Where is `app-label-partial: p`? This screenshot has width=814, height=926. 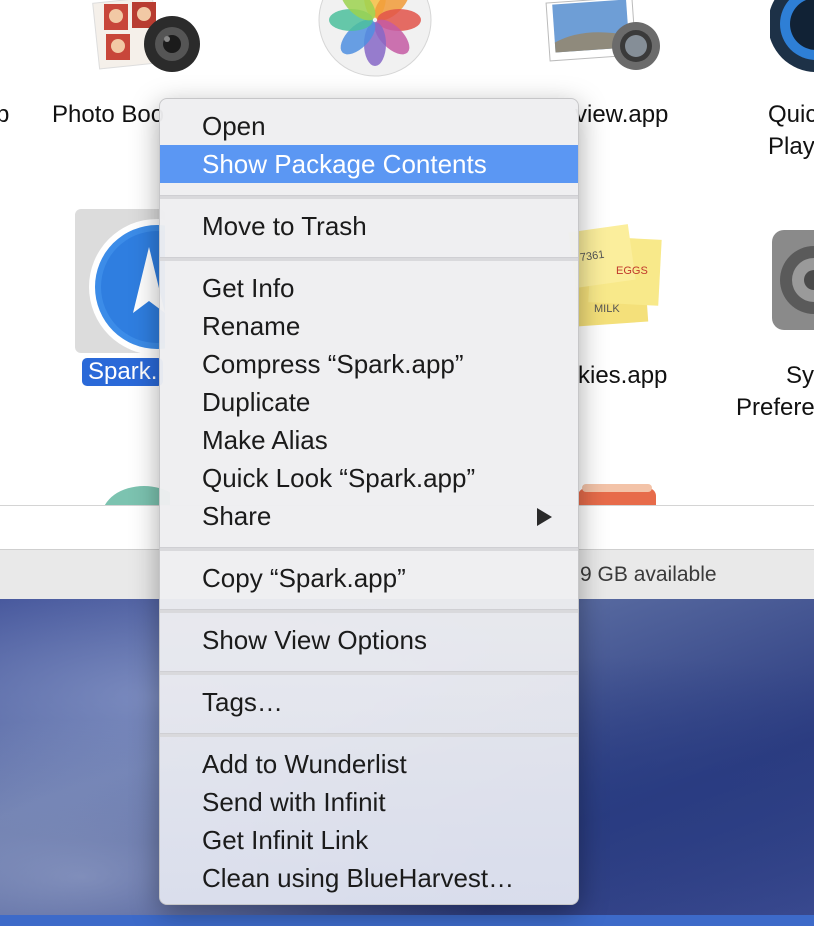 app-label-partial: p is located at coordinates (4, 115).